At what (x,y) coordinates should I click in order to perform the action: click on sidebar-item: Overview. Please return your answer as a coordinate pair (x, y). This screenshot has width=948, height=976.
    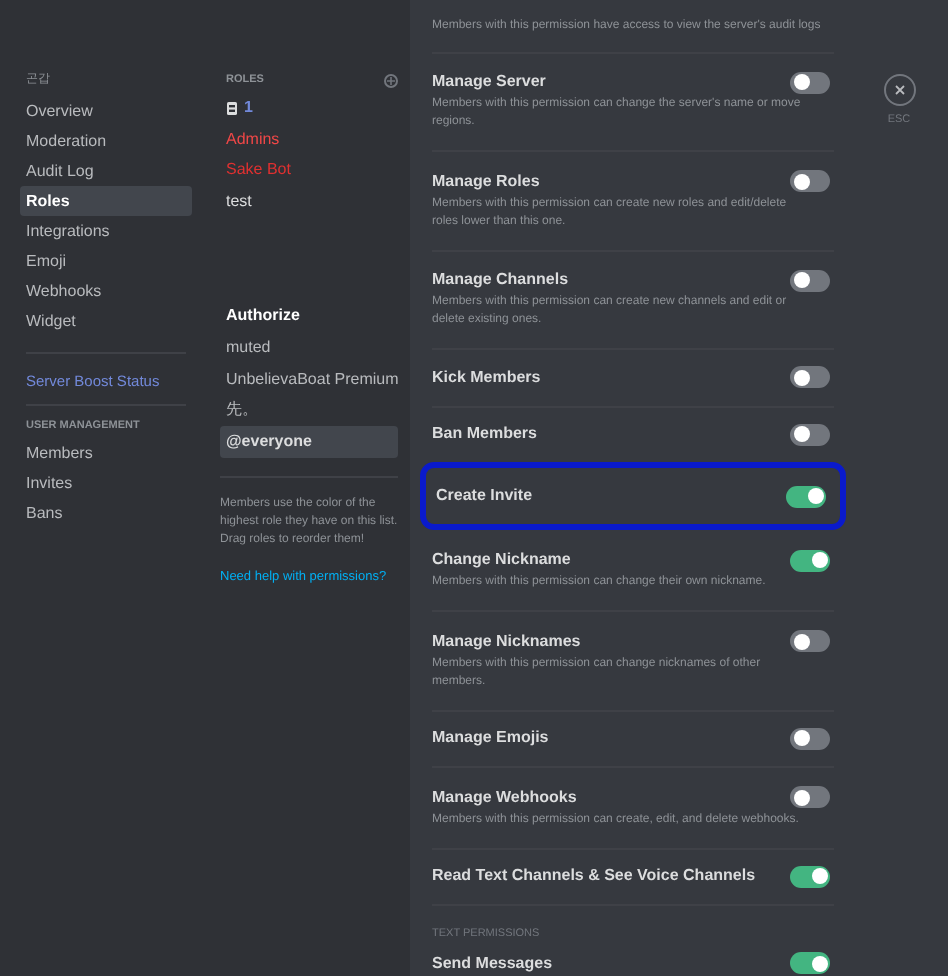
    Looking at the image, I should click on (106, 111).